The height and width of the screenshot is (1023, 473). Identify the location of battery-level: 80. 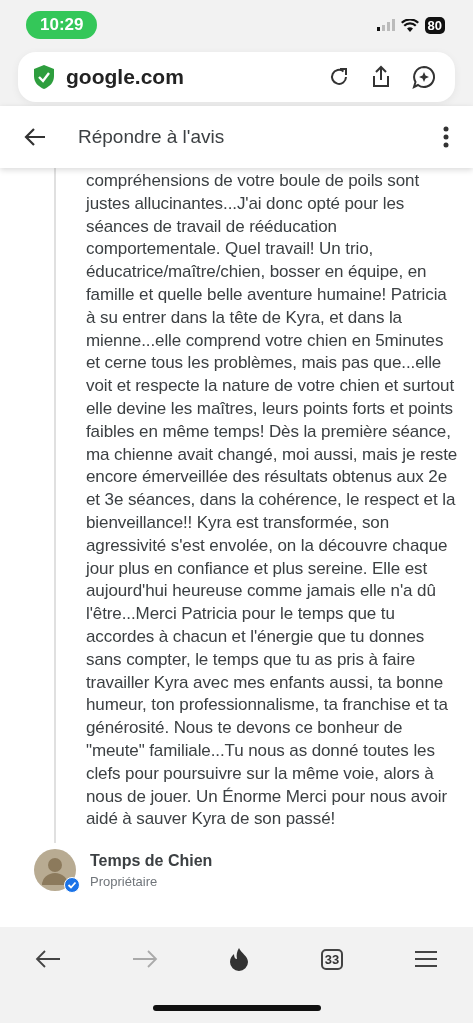
(434, 25).